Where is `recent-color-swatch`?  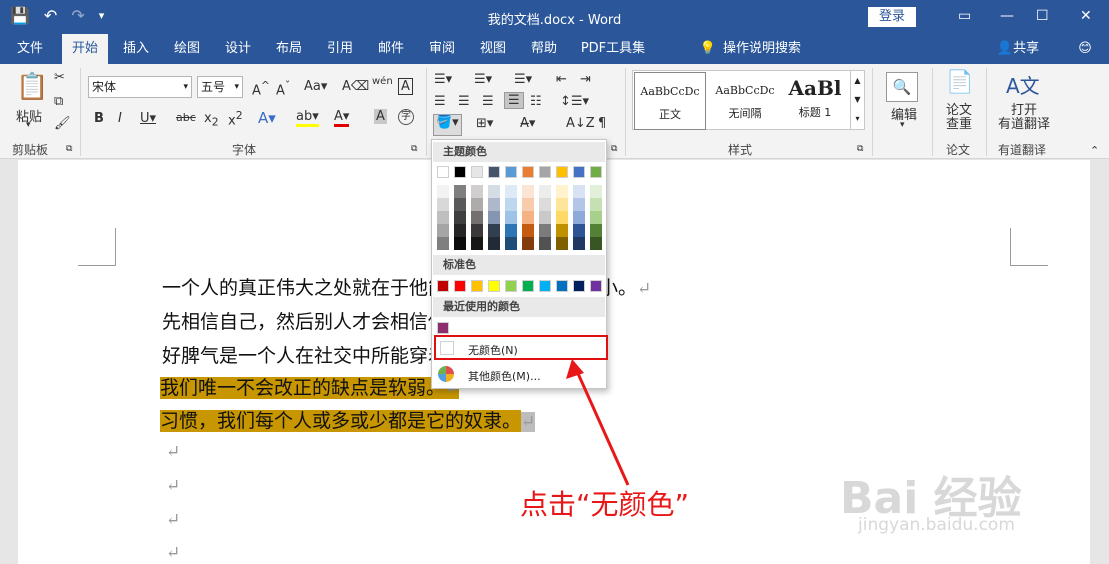 recent-color-swatch is located at coordinates (443, 328).